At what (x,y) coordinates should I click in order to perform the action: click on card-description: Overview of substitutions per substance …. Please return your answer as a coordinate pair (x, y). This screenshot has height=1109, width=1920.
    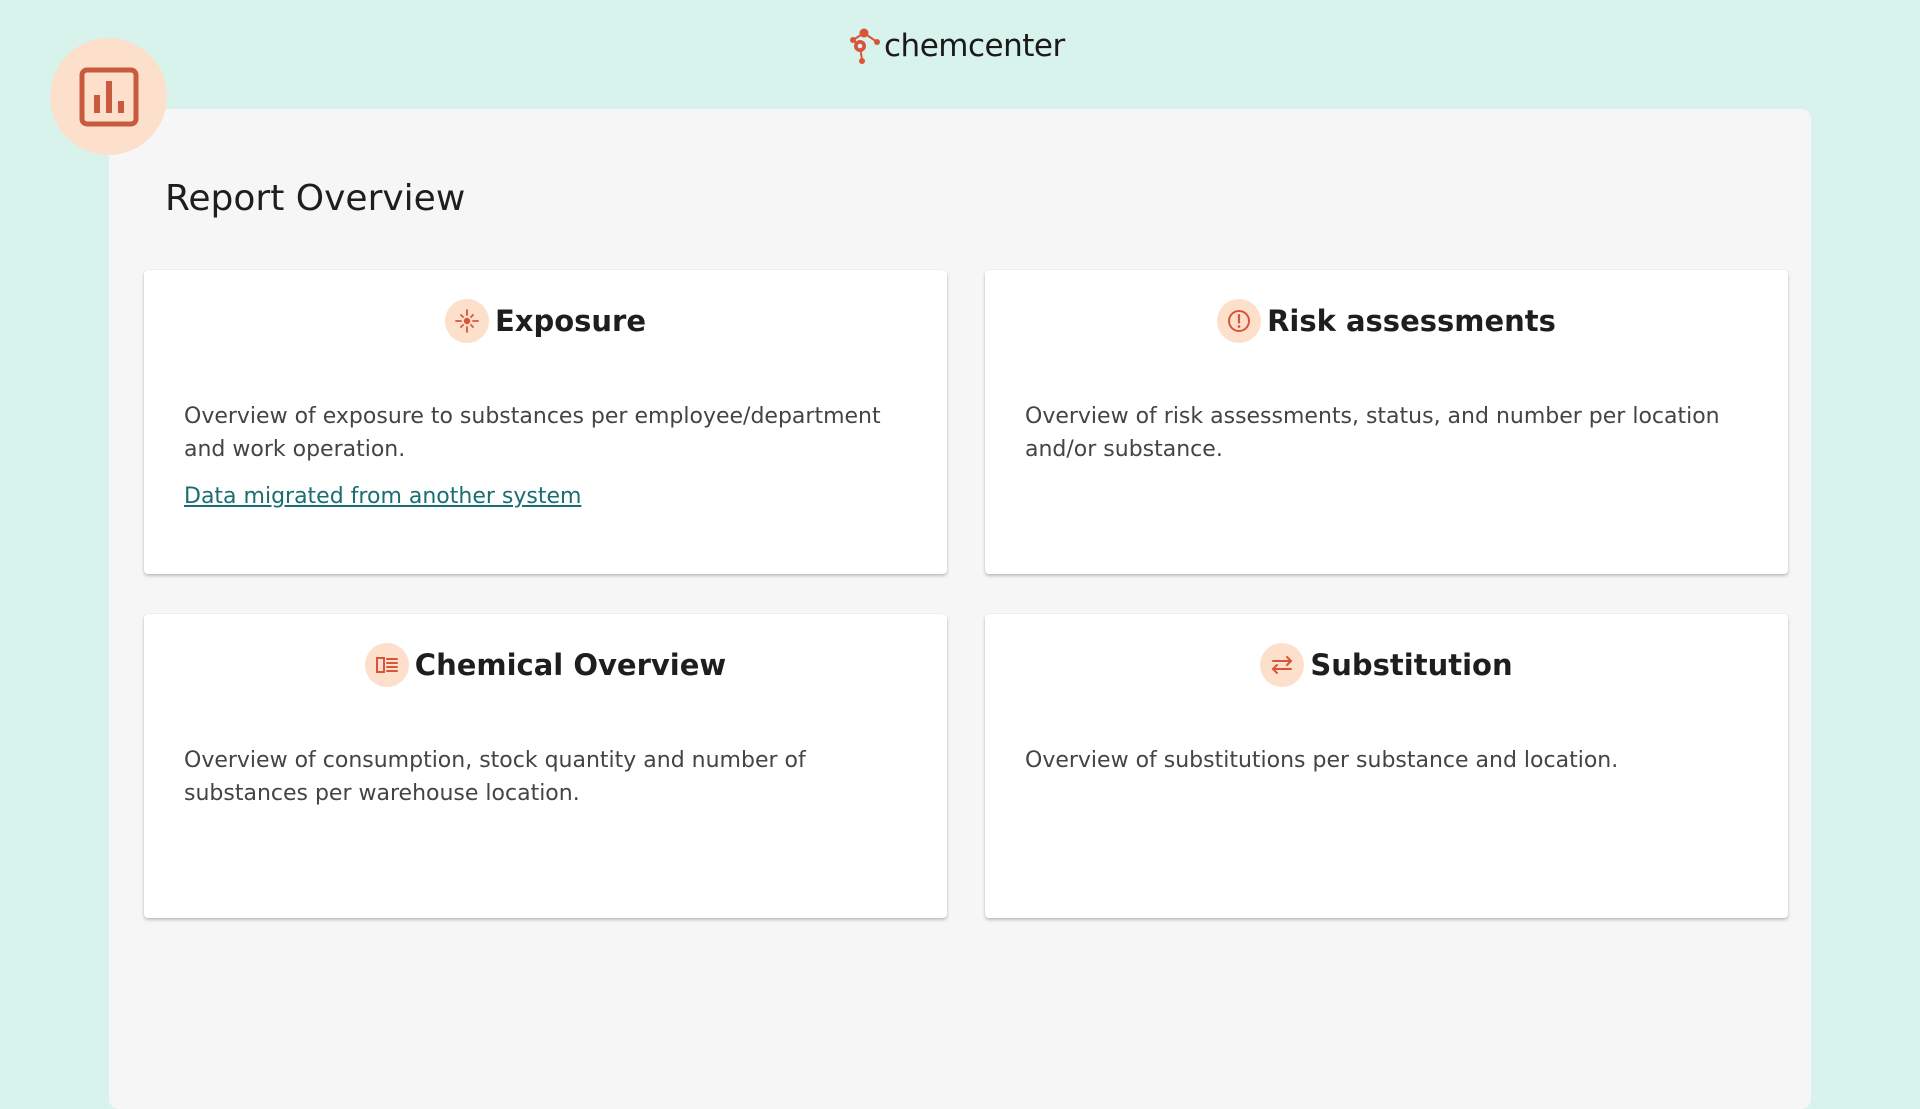
    Looking at the image, I should click on (1322, 760).